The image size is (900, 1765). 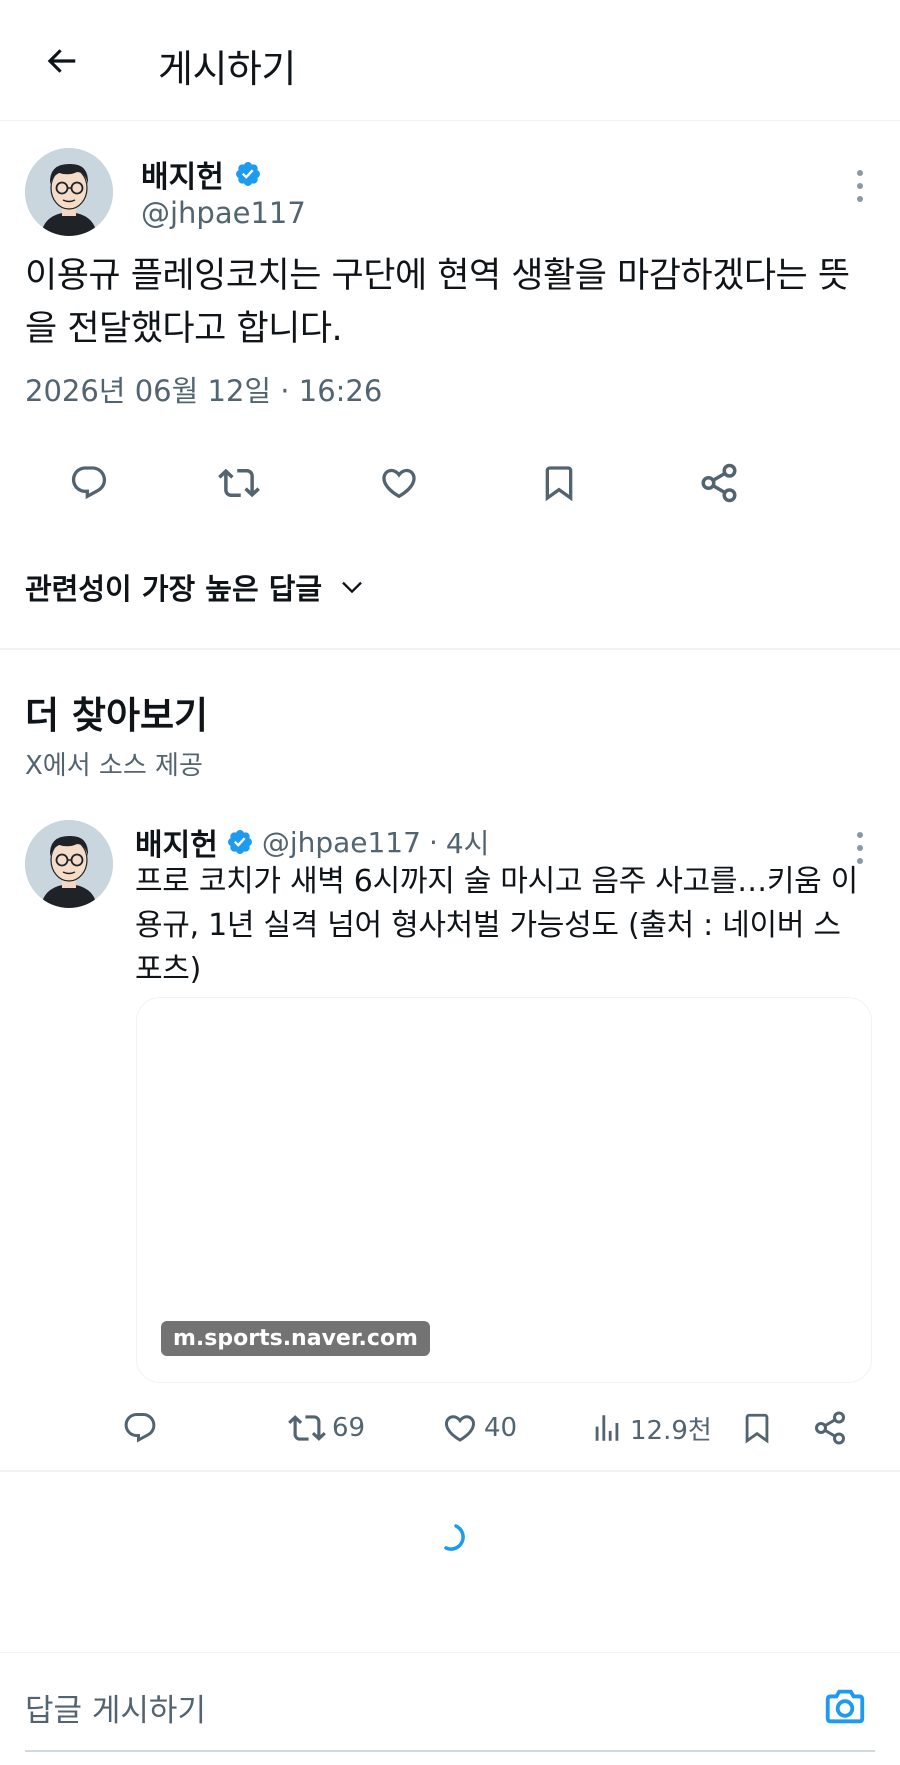 I want to click on post-author: 배지헌 @jhpae117, so click(x=450, y=193).